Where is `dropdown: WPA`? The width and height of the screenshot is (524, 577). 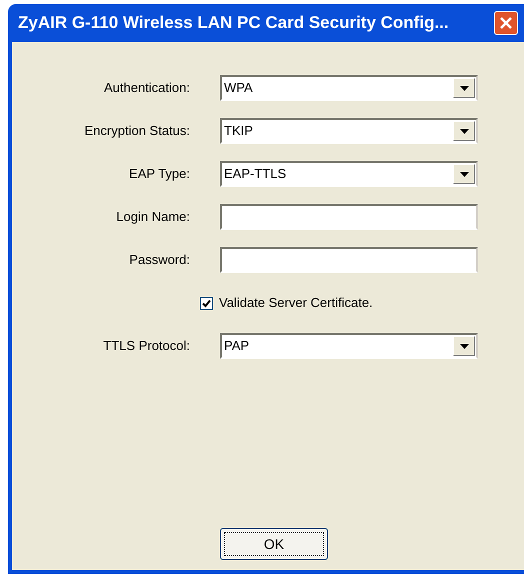
dropdown: WPA is located at coordinates (349, 88).